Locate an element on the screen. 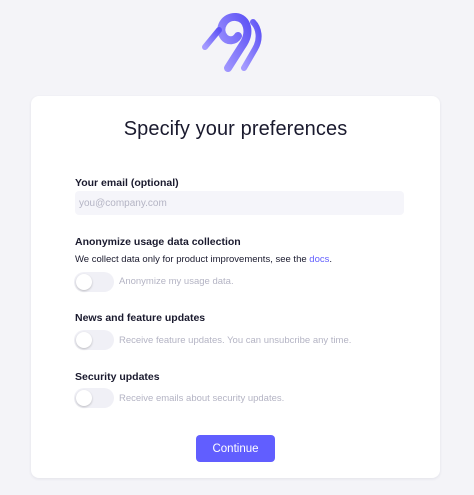 The image size is (474, 495). airbyte-logo-icon is located at coordinates (232, 42).